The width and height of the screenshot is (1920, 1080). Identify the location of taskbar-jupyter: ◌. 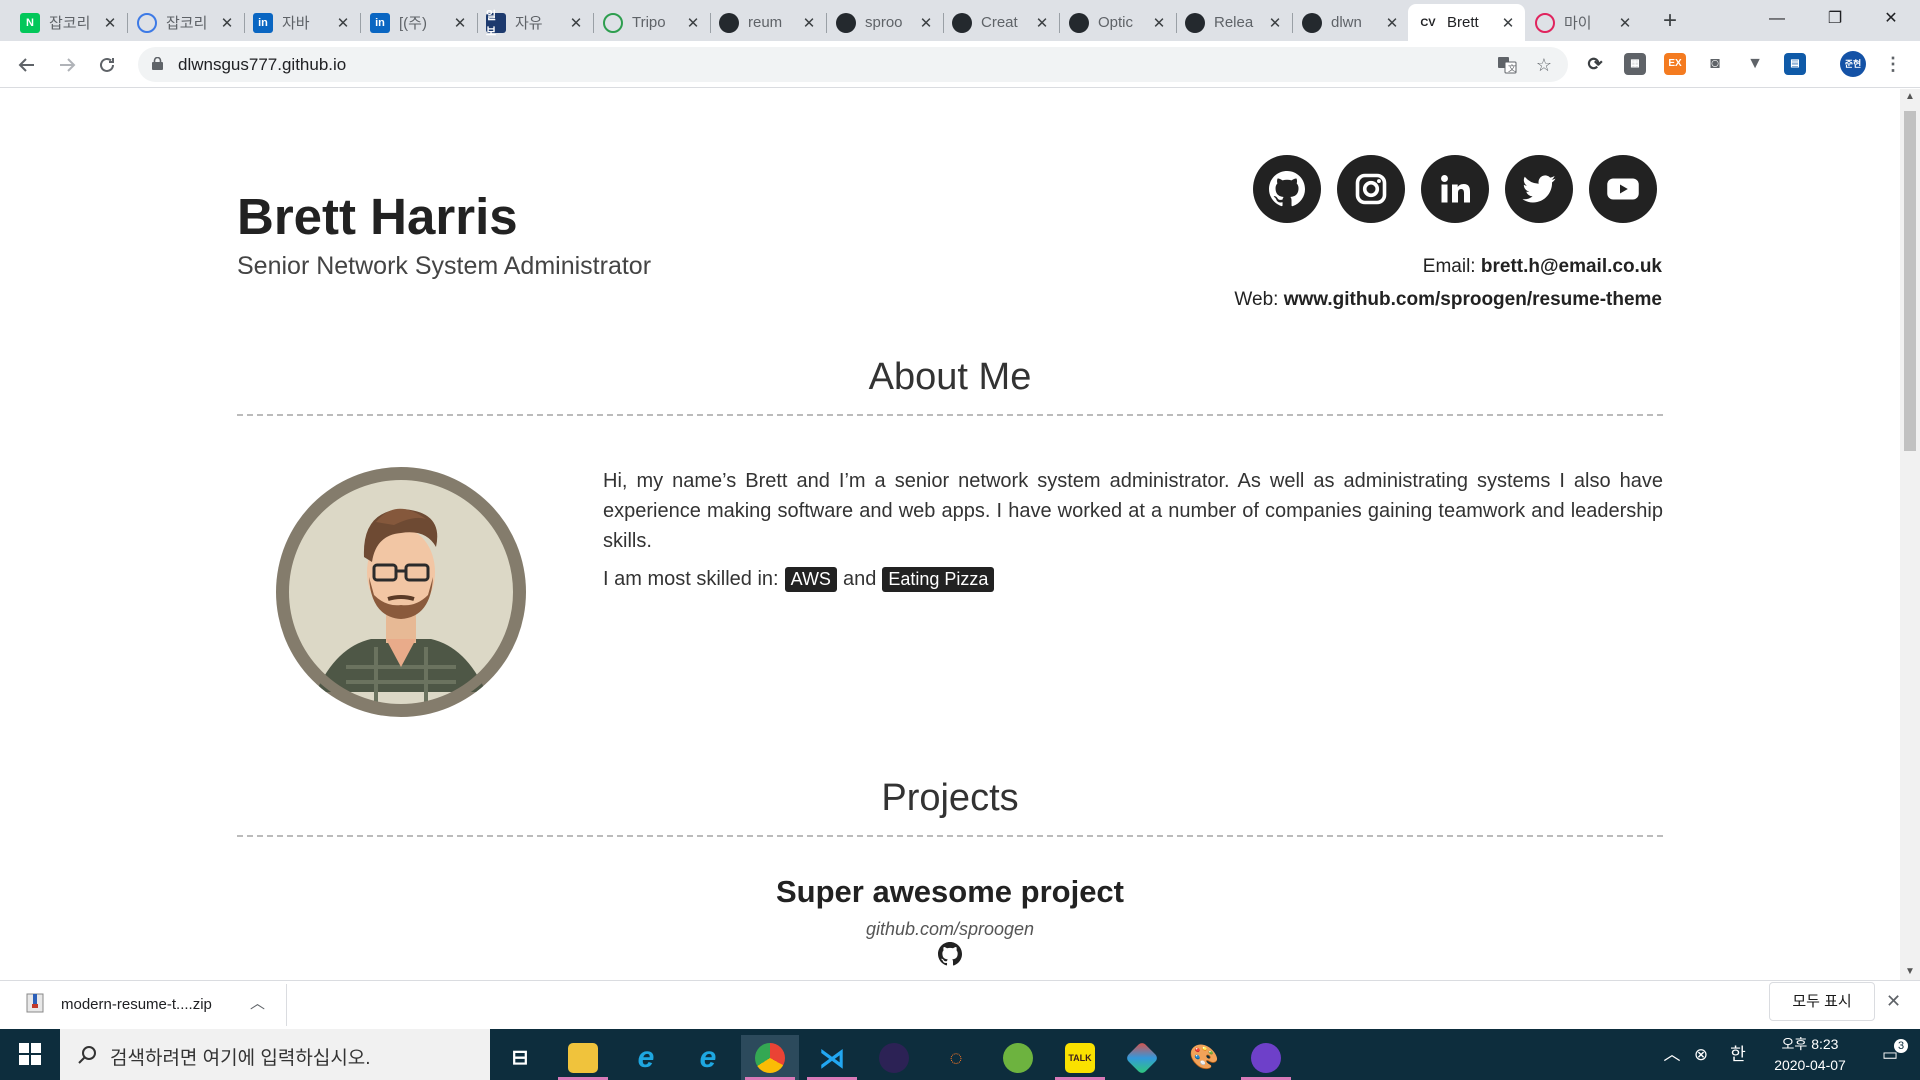
(956, 1057).